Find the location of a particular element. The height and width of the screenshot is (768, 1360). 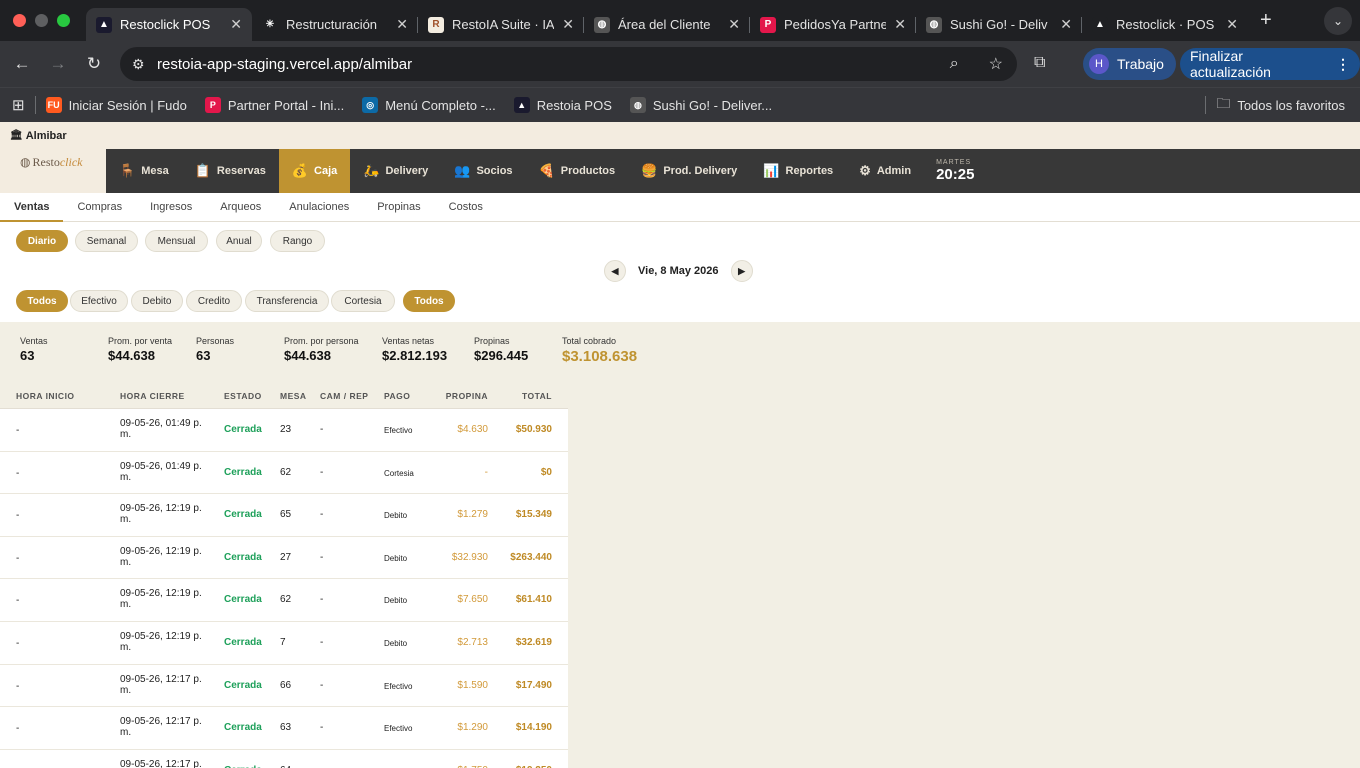

cell-cierre: 09-05-26, 12:19 p. m. is located at coordinates (161, 641).